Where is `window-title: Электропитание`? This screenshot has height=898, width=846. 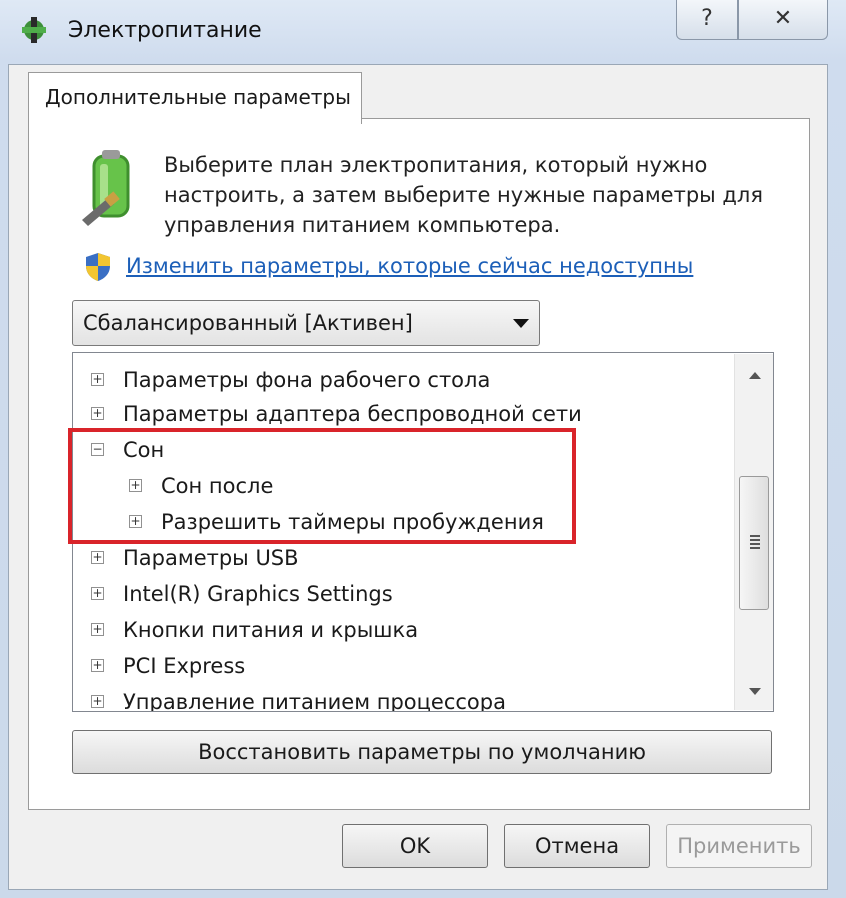
window-title: Электропитание is located at coordinates (165, 30).